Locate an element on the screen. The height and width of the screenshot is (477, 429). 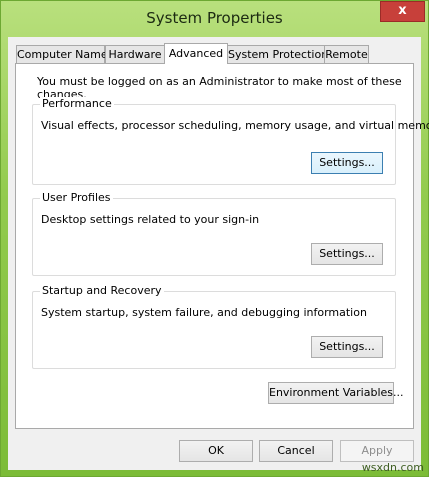
apply-button: Apply is located at coordinates (377, 451).